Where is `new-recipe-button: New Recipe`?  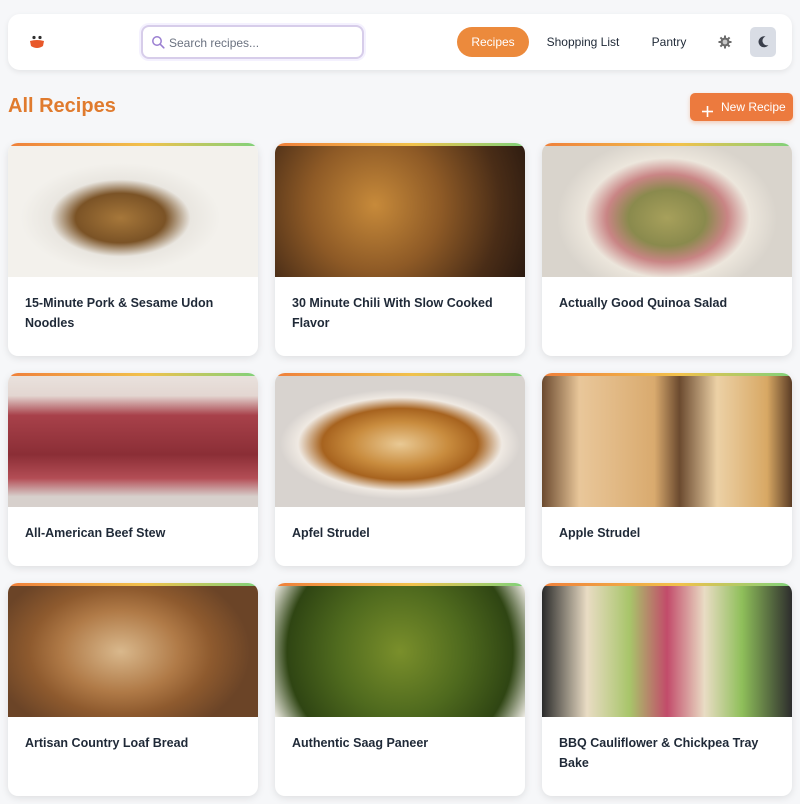
new-recipe-button: New Recipe is located at coordinates (741, 107).